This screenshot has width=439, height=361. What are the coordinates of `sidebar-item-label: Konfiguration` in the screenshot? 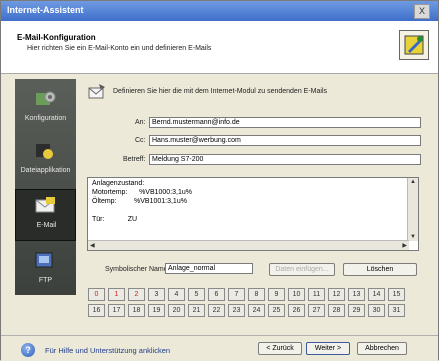 It's located at (45, 118).